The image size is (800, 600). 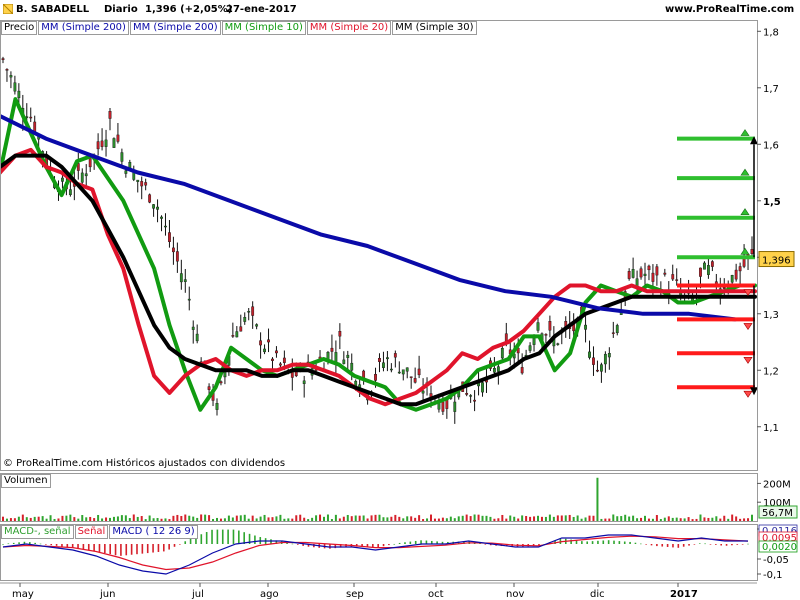 What do you see at coordinates (153, 532) in the screenshot?
I see `macd-label-macd: MACD ( 12 26 9)` at bounding box center [153, 532].